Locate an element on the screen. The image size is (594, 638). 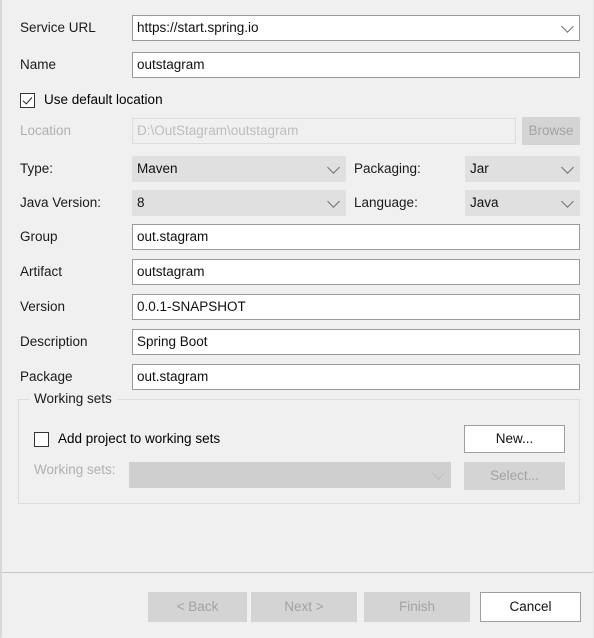
artifact-input: outstagram is located at coordinates (356, 272).